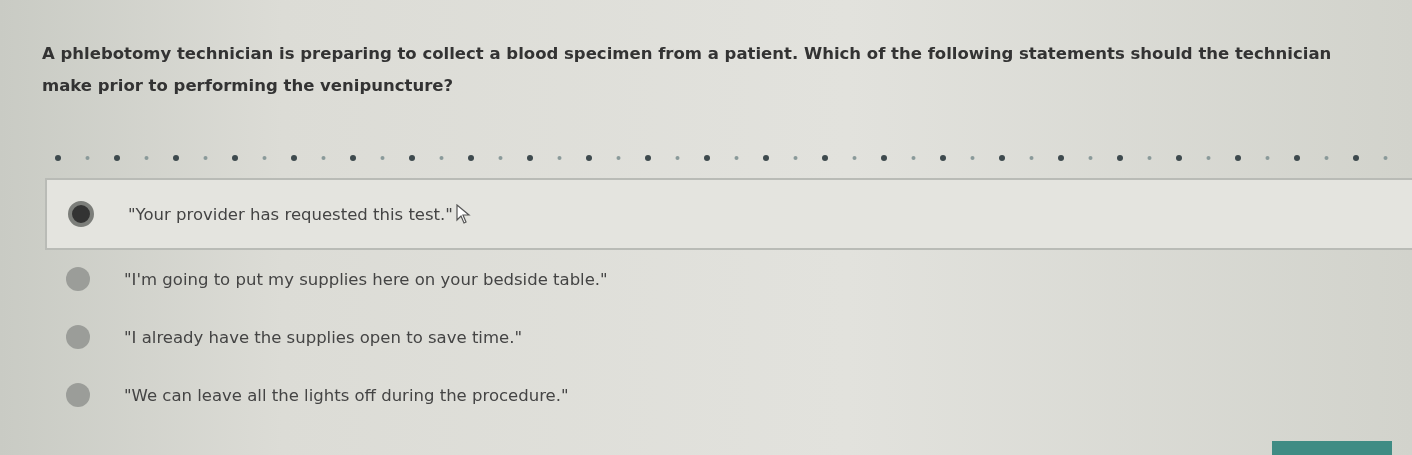 This screenshot has width=1412, height=455. I want to click on answer-option: "I already have the supplies open to save time.", so click(706, 337).